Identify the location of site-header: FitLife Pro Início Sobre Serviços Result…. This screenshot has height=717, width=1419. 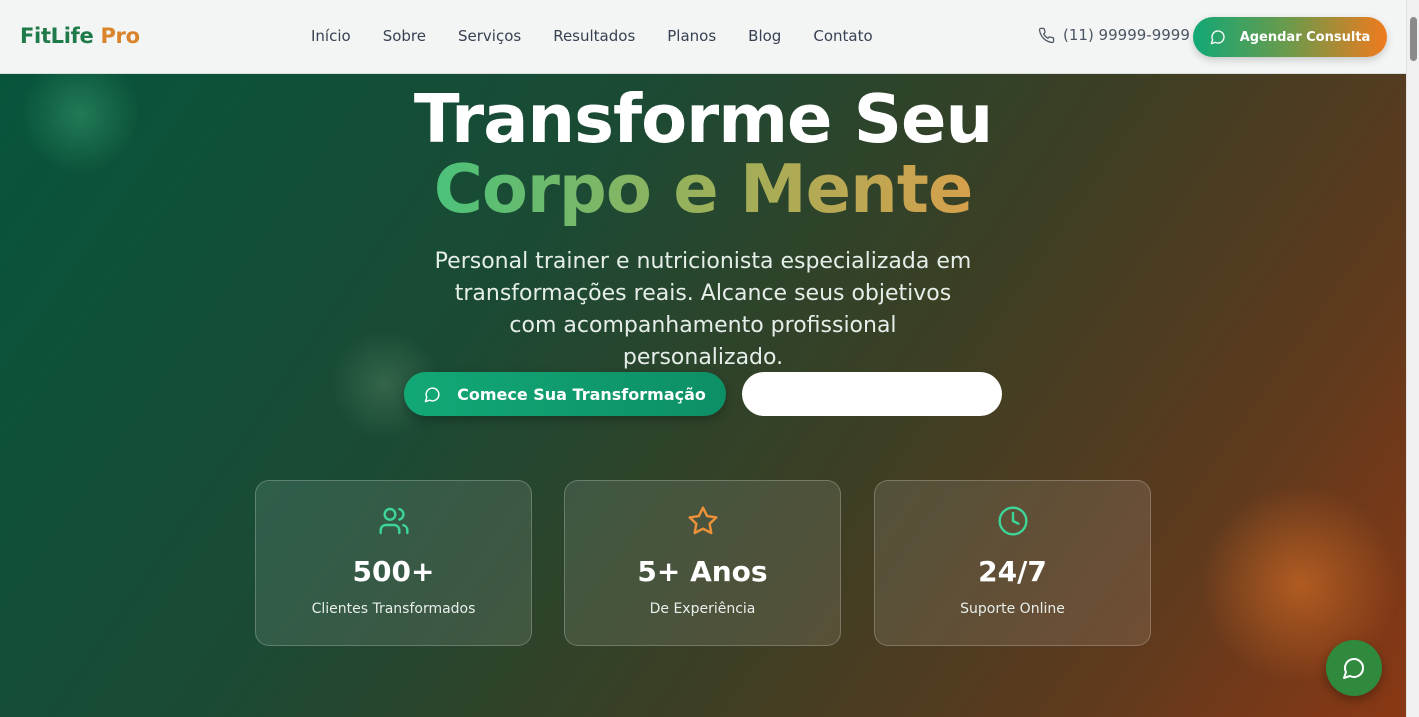
(703, 37).